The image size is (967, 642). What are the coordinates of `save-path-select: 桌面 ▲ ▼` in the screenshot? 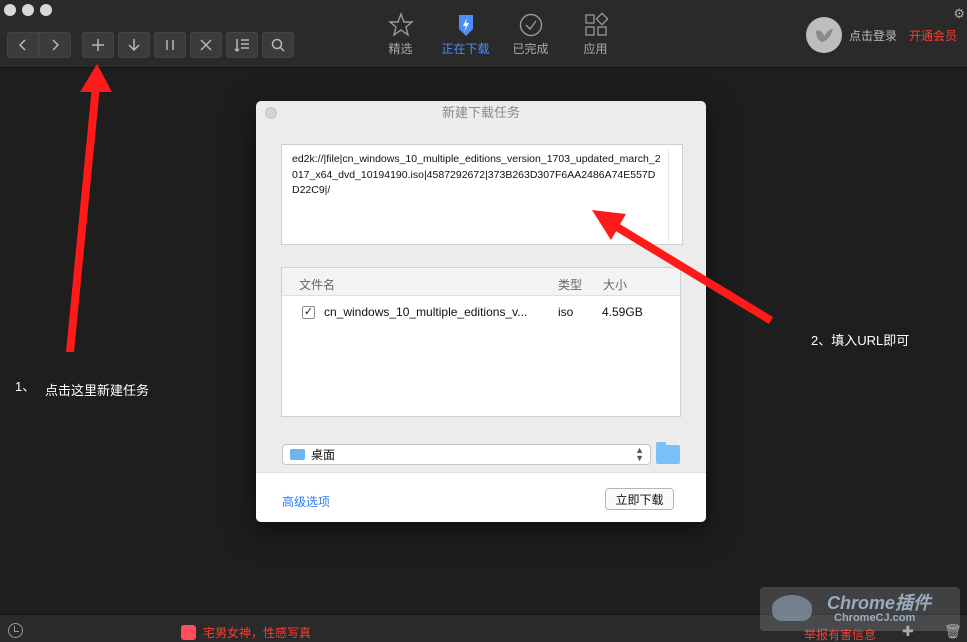 It's located at (466, 454).